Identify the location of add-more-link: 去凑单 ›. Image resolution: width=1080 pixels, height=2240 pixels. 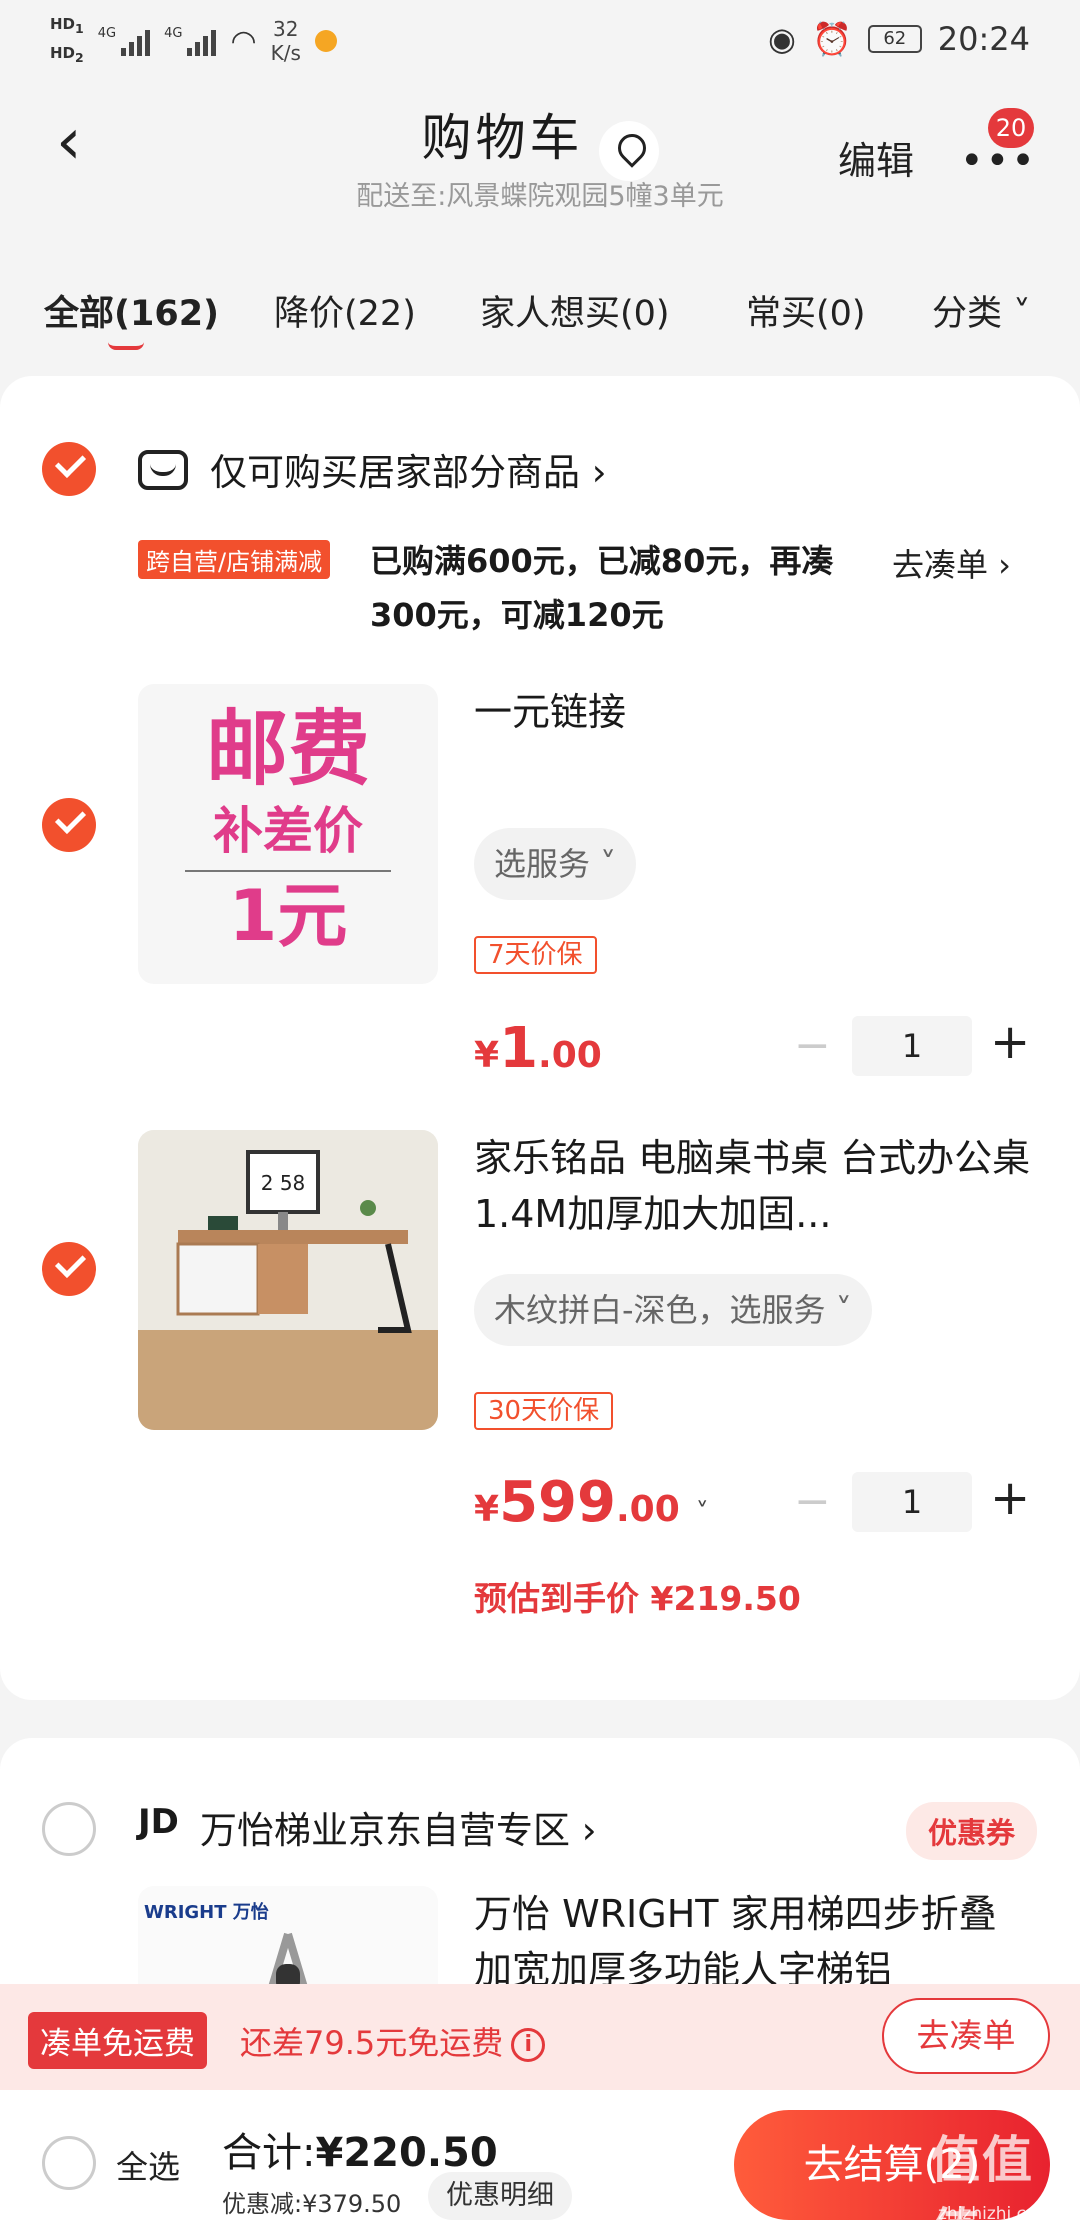
(951, 563).